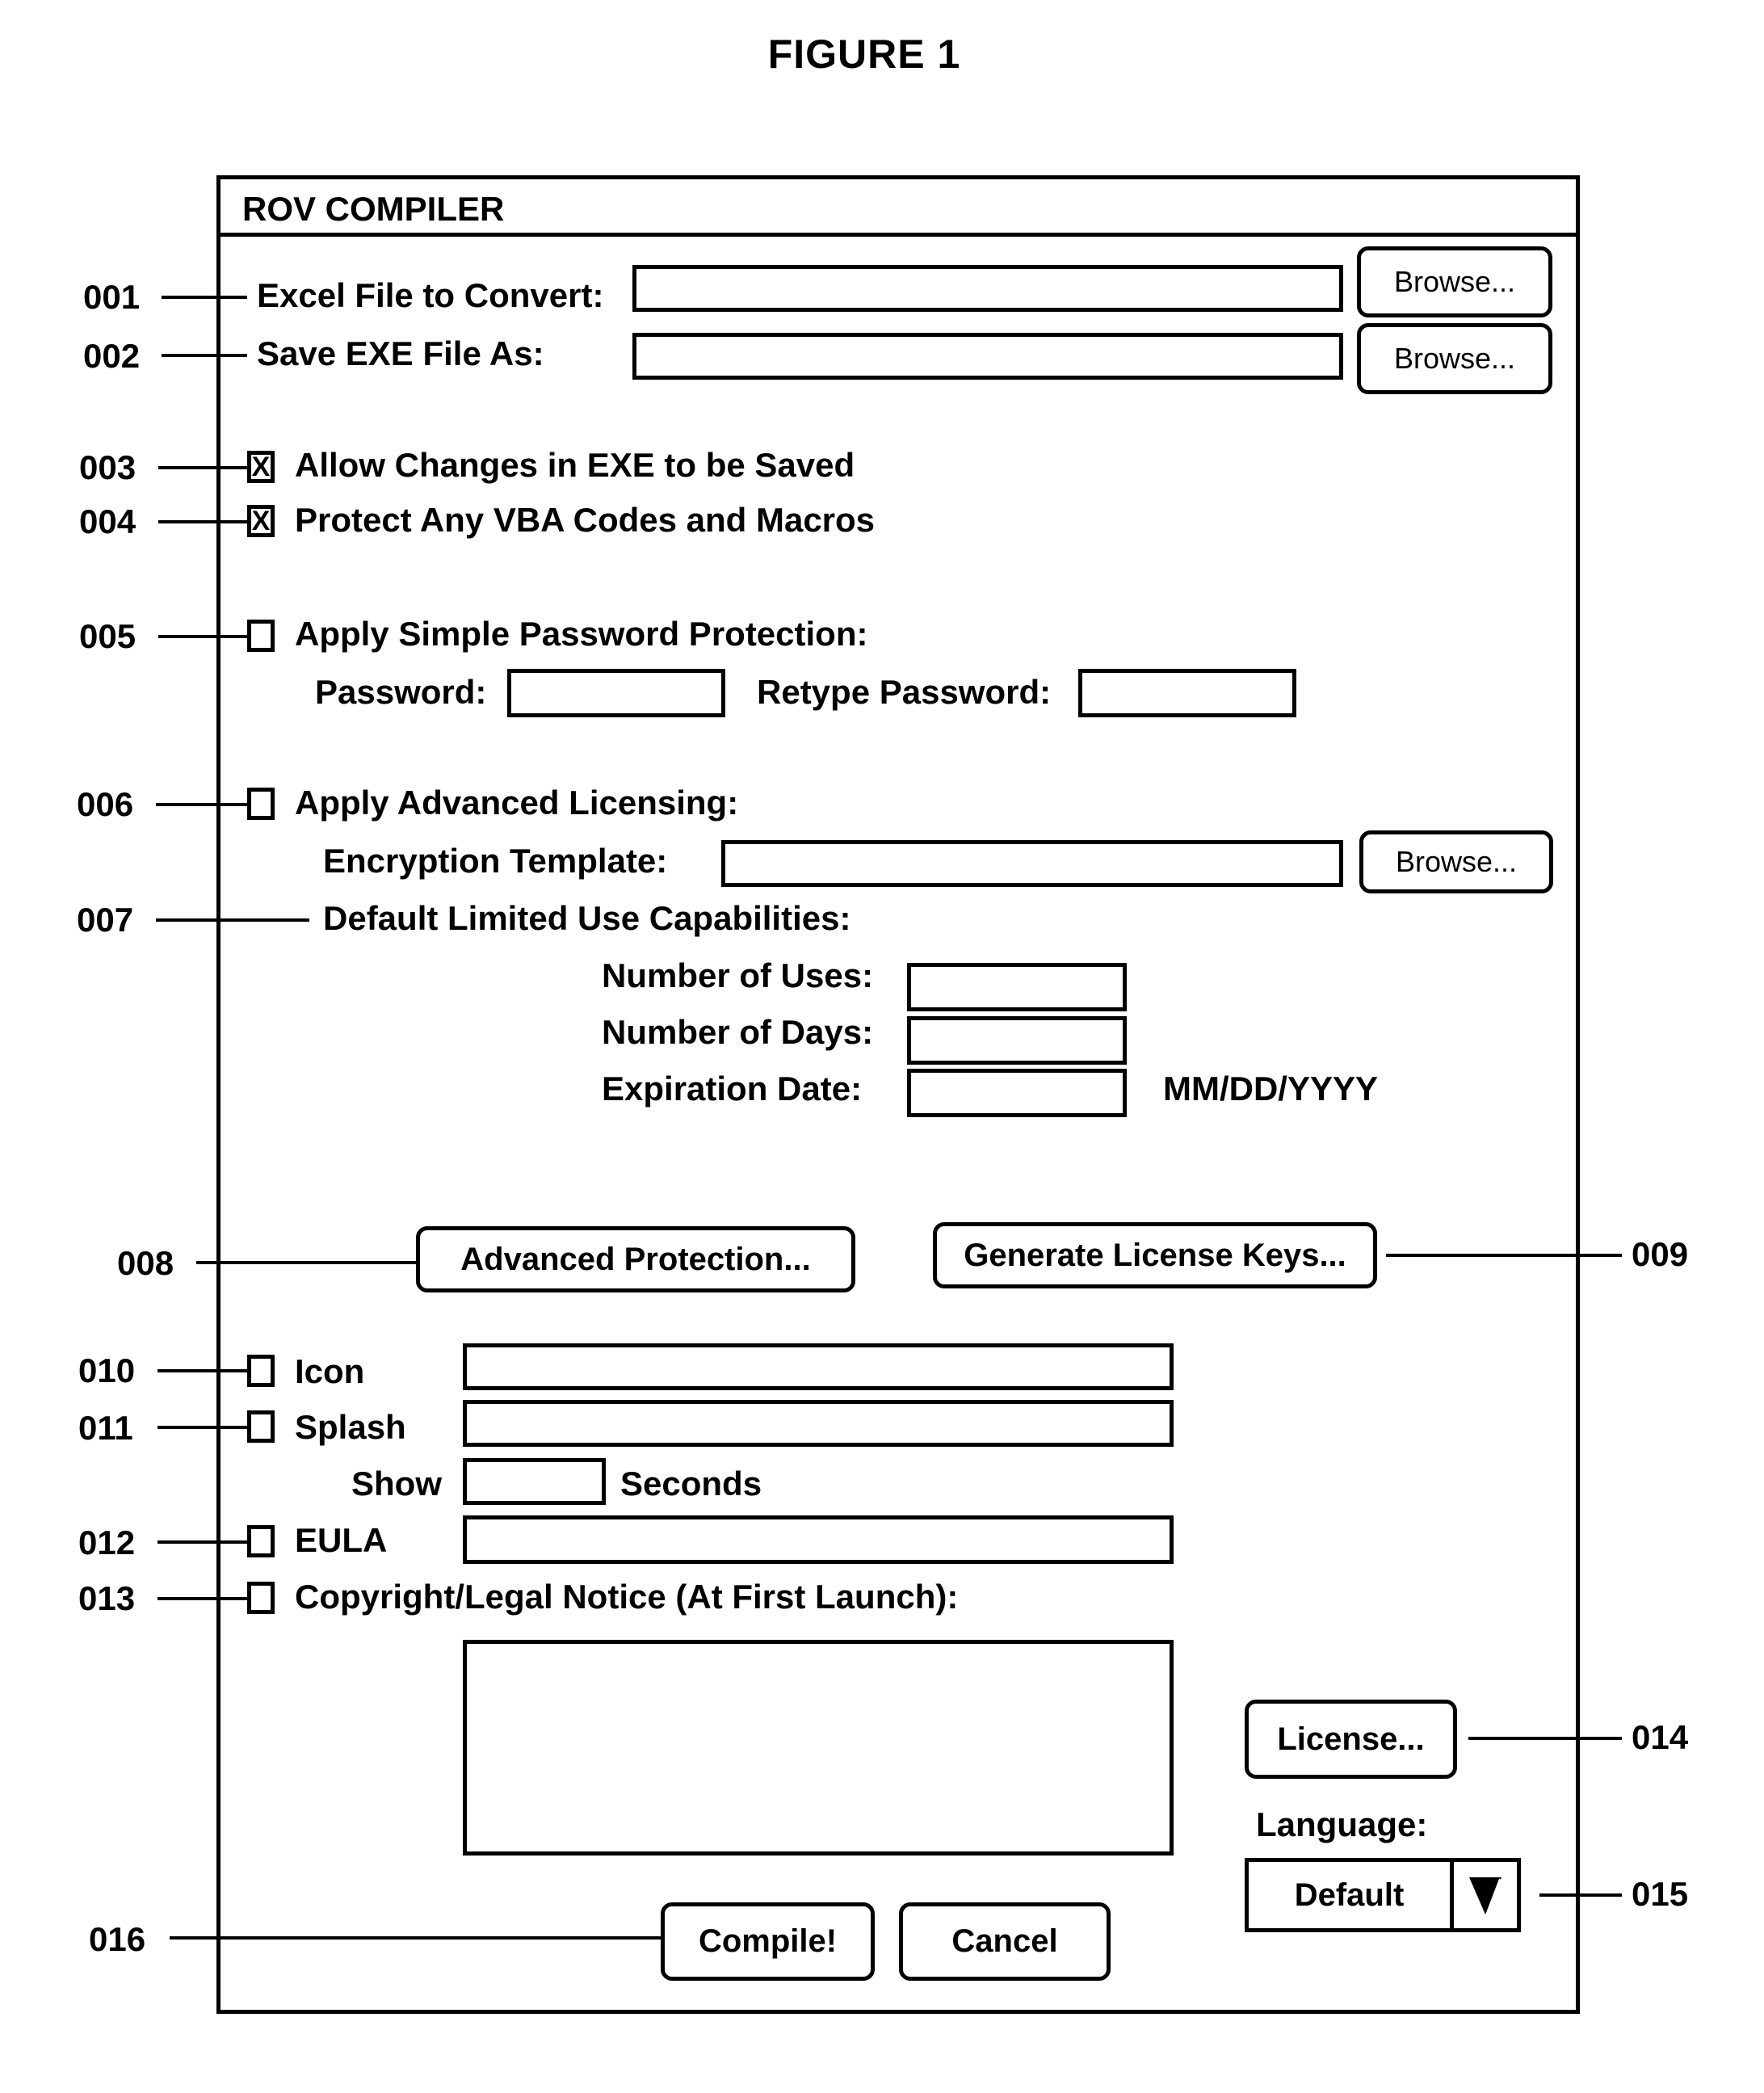  What do you see at coordinates (575, 465) in the screenshot?
I see `allow-changes-label: Allow Changes in EXE to be Saved` at bounding box center [575, 465].